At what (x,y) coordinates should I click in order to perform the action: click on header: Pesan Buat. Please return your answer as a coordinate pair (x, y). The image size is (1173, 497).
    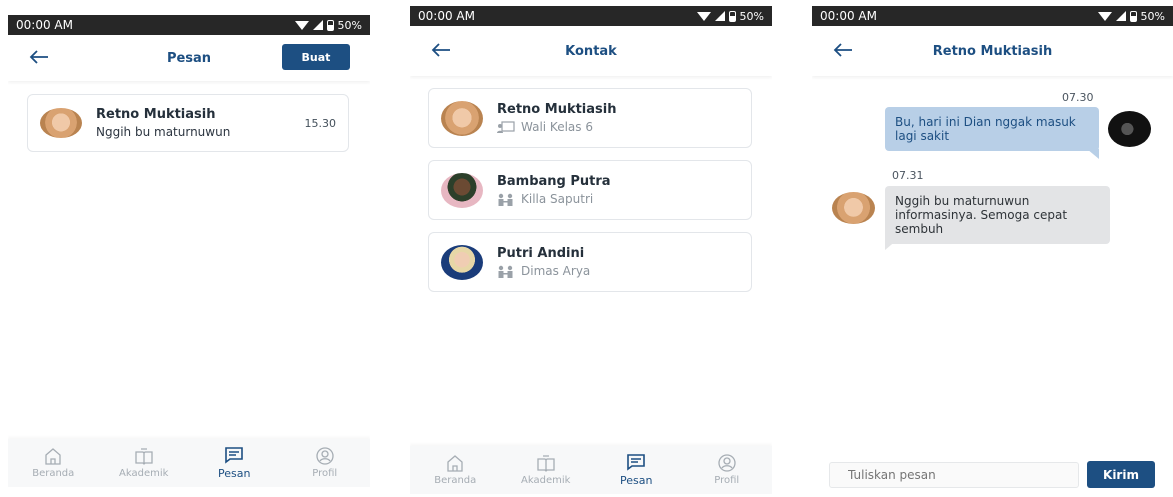
    Looking at the image, I should click on (189, 58).